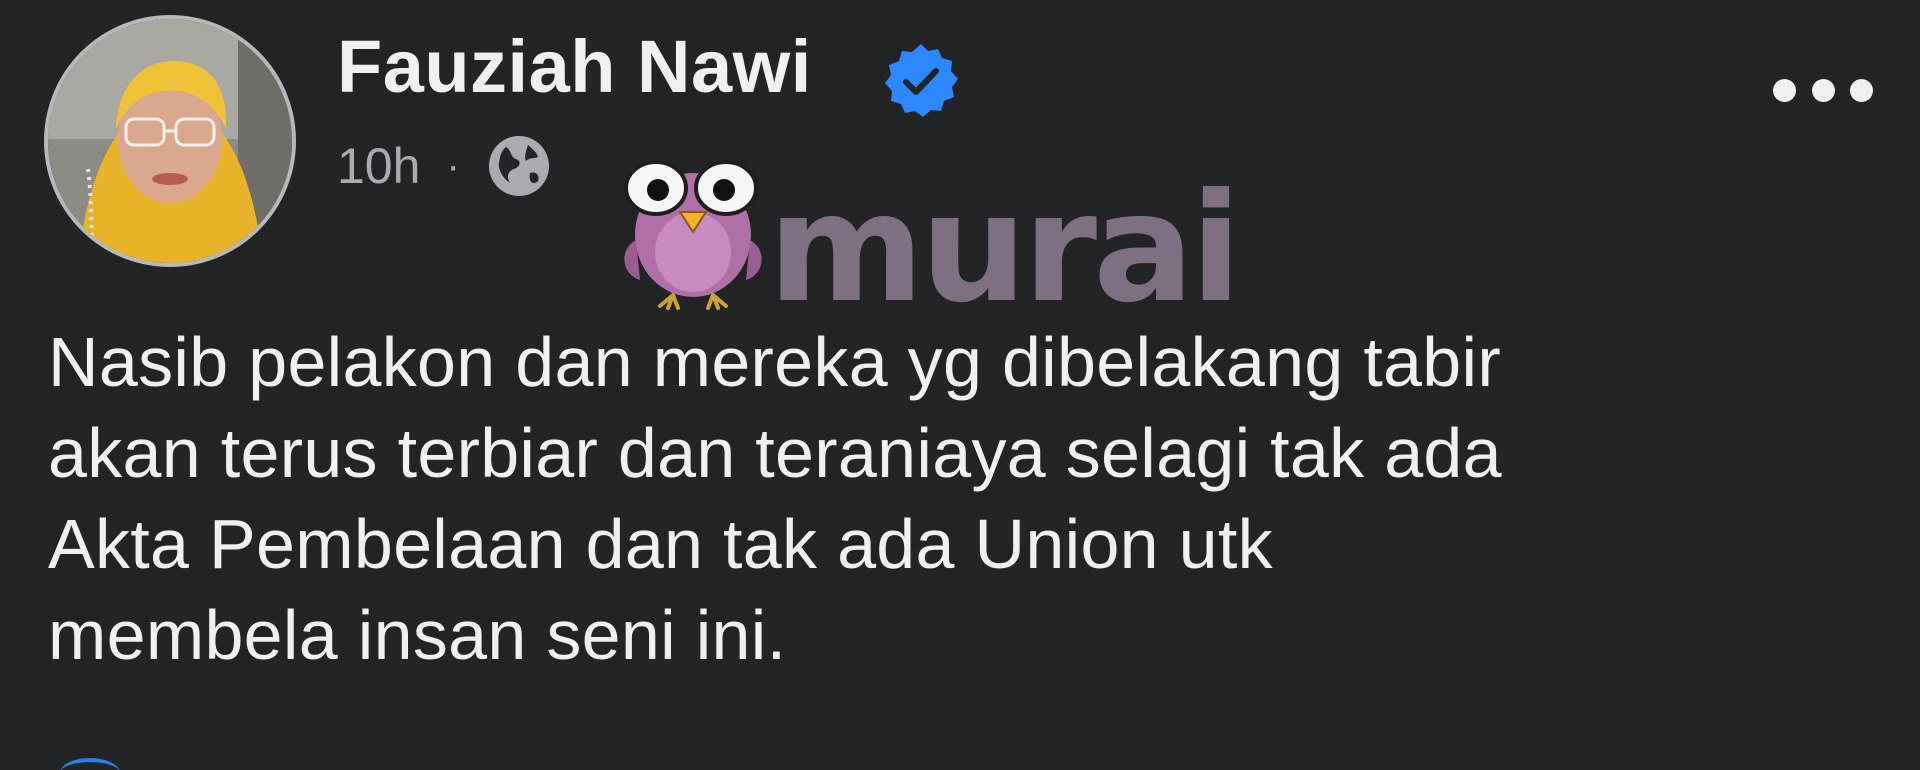  I want to click on globe-icon, so click(519, 166).